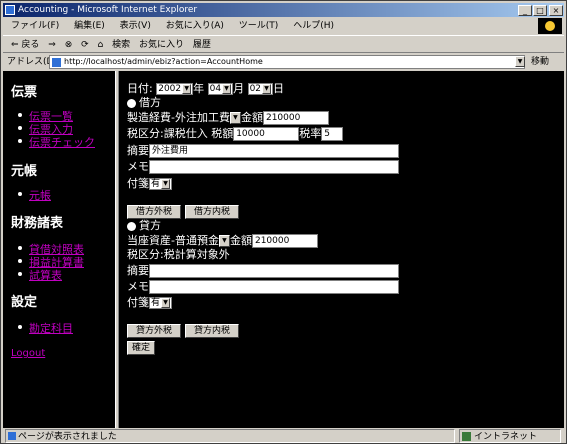 This screenshot has height=444, width=567. I want to click on go-button: 移動, so click(540, 62).